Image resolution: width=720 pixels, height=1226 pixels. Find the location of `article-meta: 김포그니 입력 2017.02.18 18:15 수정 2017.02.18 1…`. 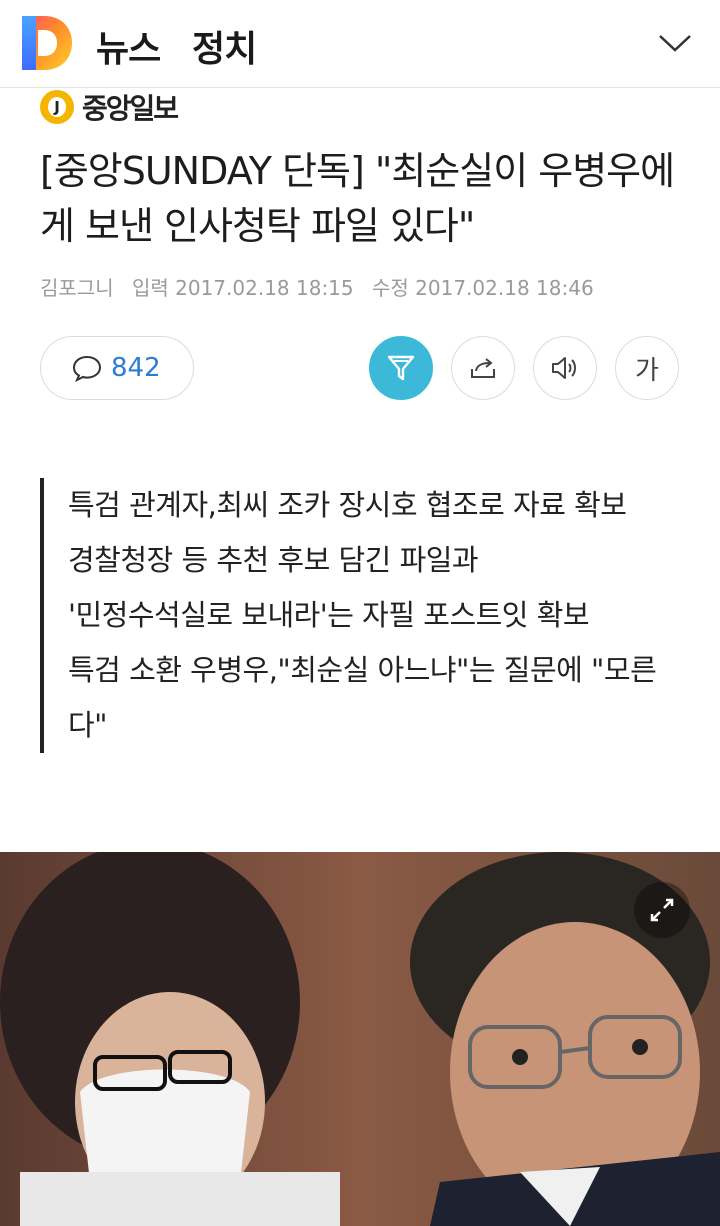

article-meta: 김포그니 입력 2017.02.18 18:15 수정 2017.02.18 1… is located at coordinates (323, 286).